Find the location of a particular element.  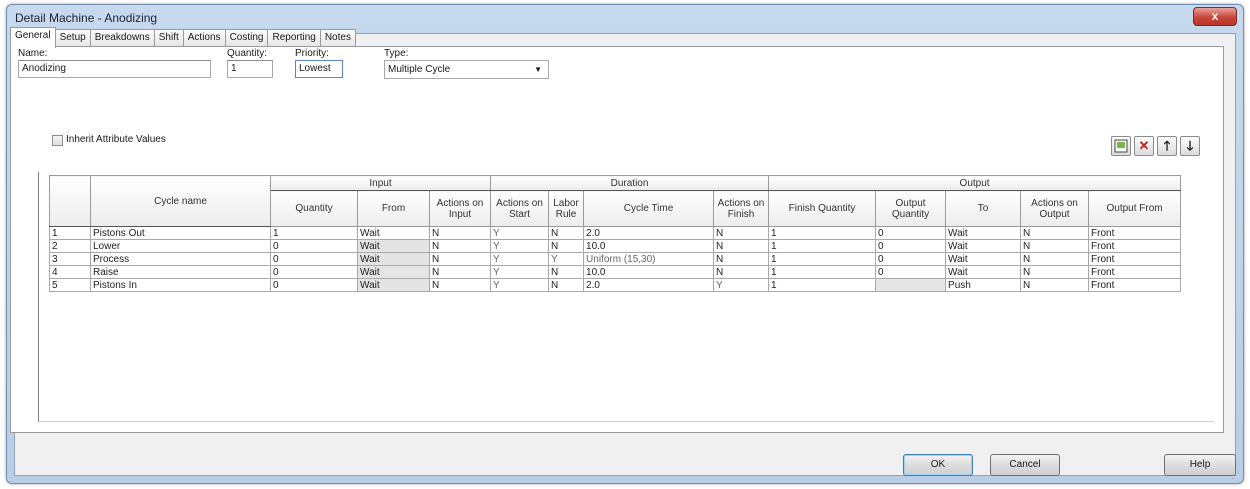

cycle-name-cell: Pistons Out is located at coordinates (180, 233).